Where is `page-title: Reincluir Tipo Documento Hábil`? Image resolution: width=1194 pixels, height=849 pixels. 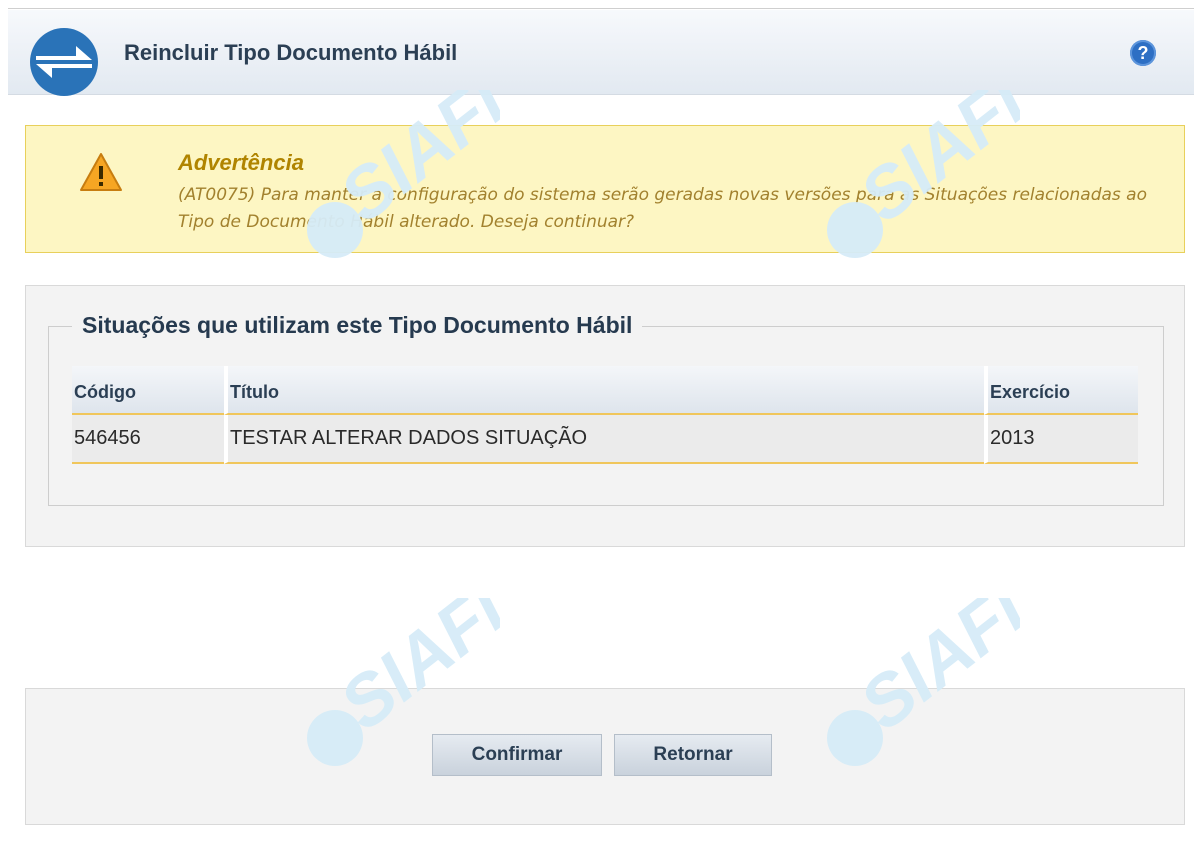
page-title: Reincluir Tipo Documento Hábil is located at coordinates (291, 52).